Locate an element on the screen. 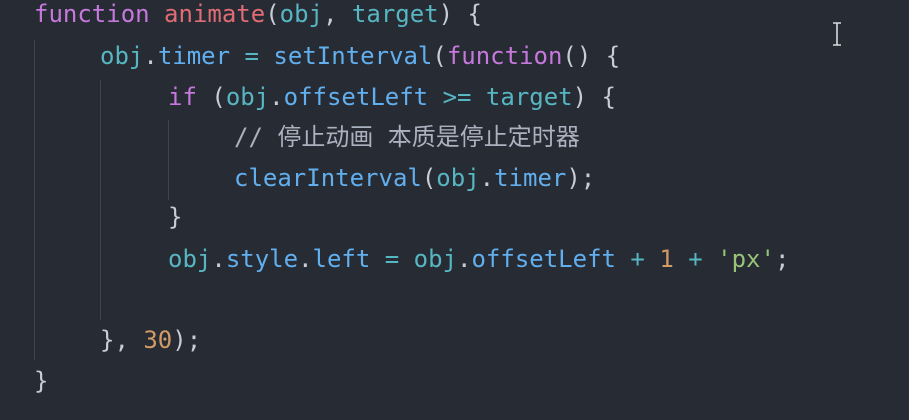 The height and width of the screenshot is (420, 909). code-line: }, 30); is located at coordinates (150, 340).